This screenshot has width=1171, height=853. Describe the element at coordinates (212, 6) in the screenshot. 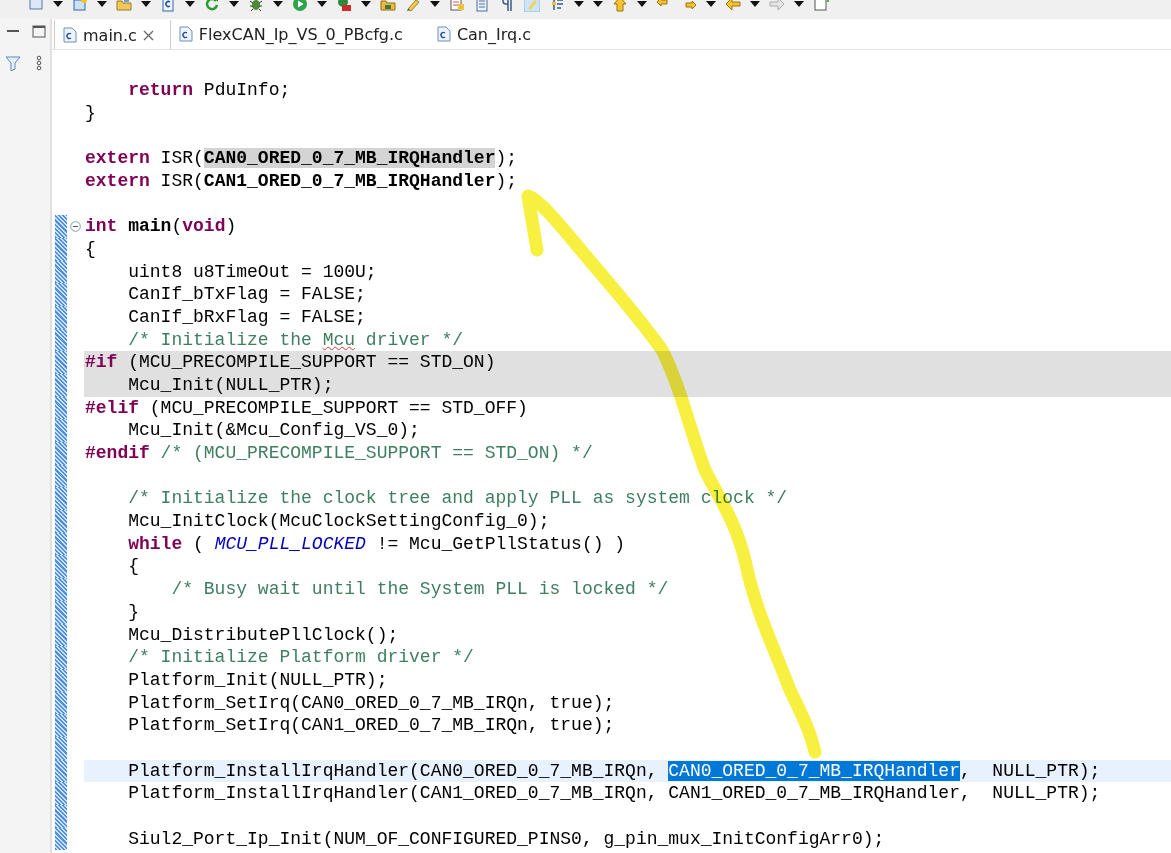

I see `refresh-icon` at that location.